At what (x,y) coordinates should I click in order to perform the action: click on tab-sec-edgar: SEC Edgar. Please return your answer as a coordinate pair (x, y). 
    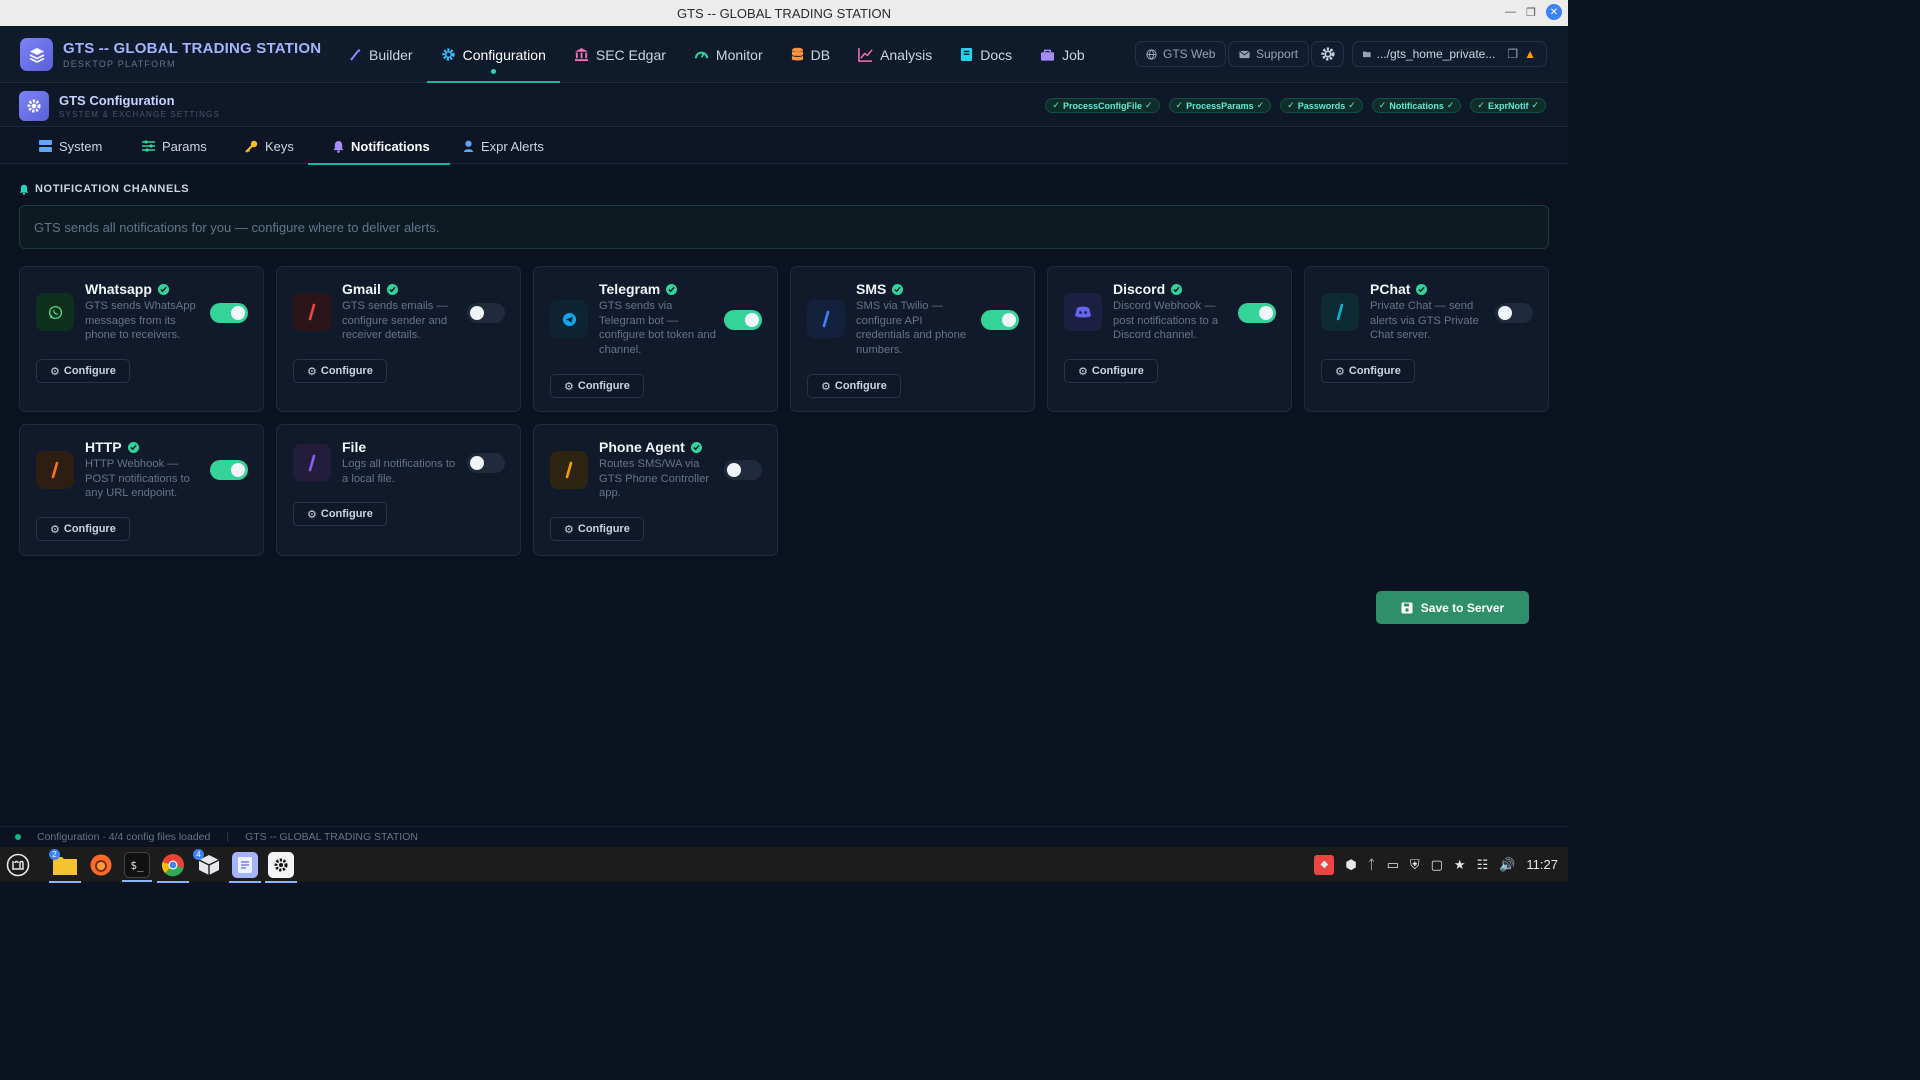
    Looking at the image, I should click on (620, 54).